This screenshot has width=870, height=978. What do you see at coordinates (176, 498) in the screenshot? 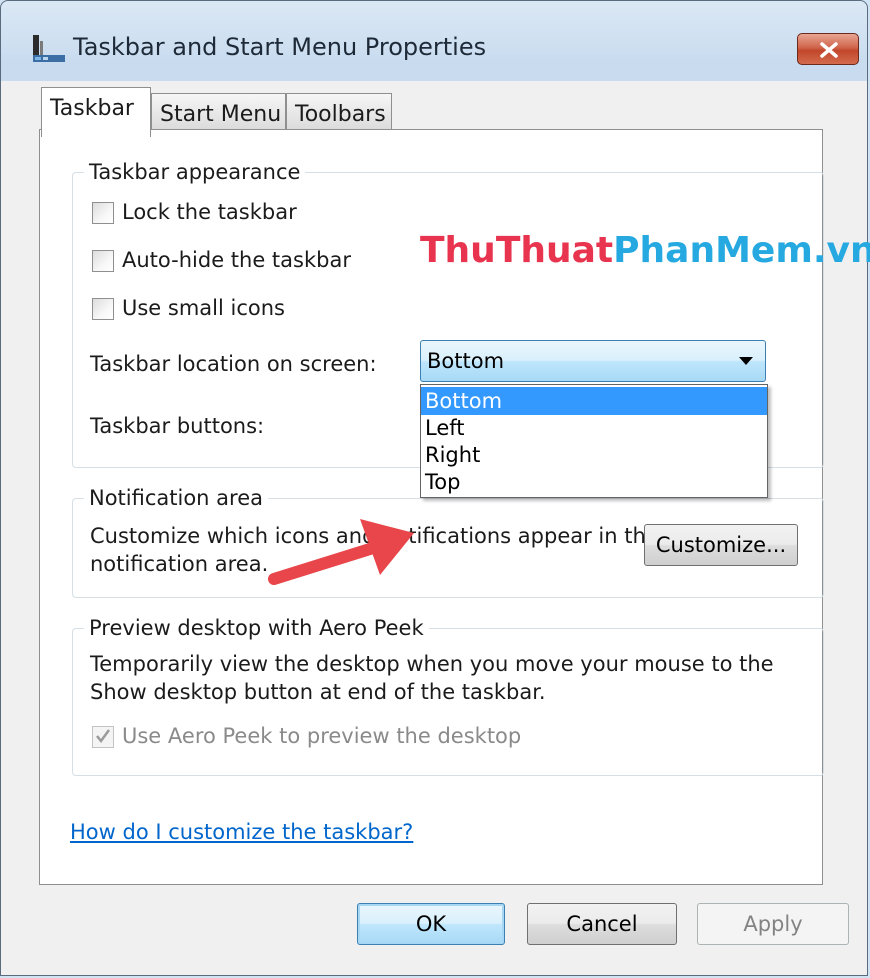
I see `notification-area-title: Notification area` at bounding box center [176, 498].